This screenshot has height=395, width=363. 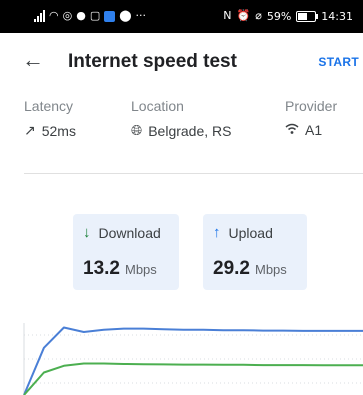 What do you see at coordinates (129, 232) in the screenshot?
I see `download-label: Download` at bounding box center [129, 232].